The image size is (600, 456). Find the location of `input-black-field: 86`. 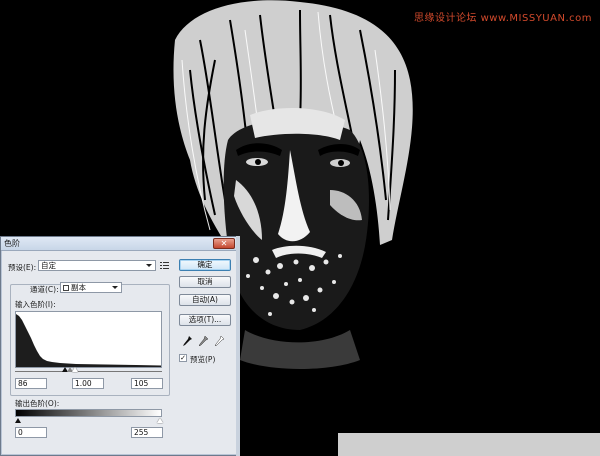

input-black-field: 86 is located at coordinates (31, 383).